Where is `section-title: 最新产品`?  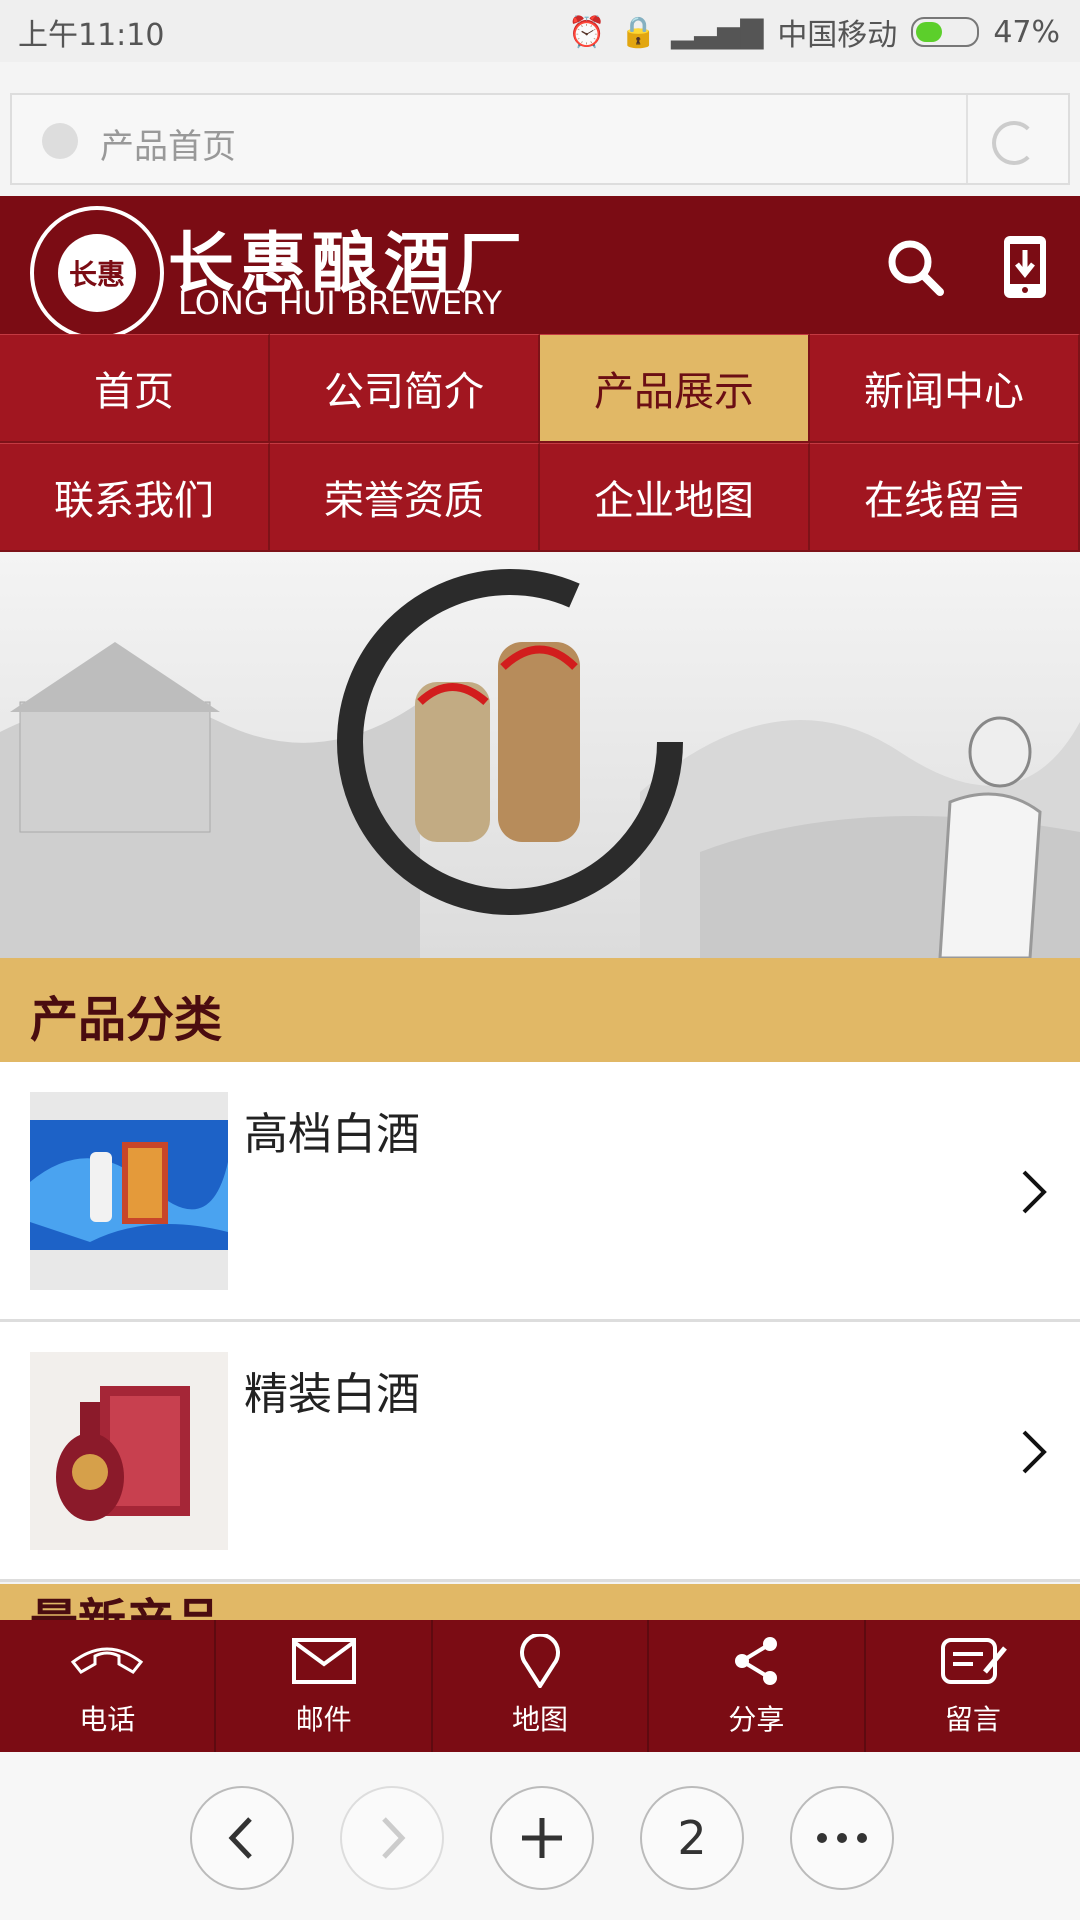
section-title: 最新产品 is located at coordinates (126, 1602).